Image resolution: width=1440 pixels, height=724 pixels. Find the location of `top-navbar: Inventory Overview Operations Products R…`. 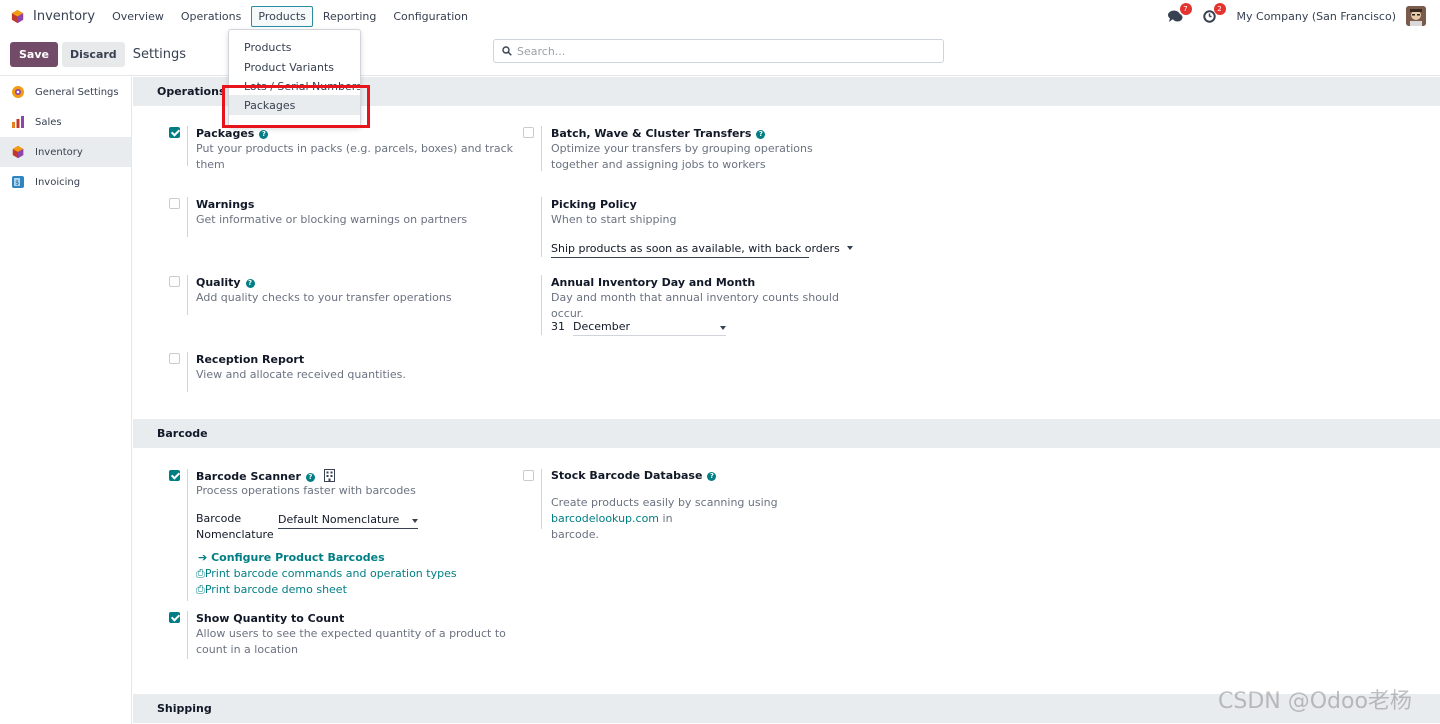

top-navbar: Inventory Overview Operations Products R… is located at coordinates (720, 16).